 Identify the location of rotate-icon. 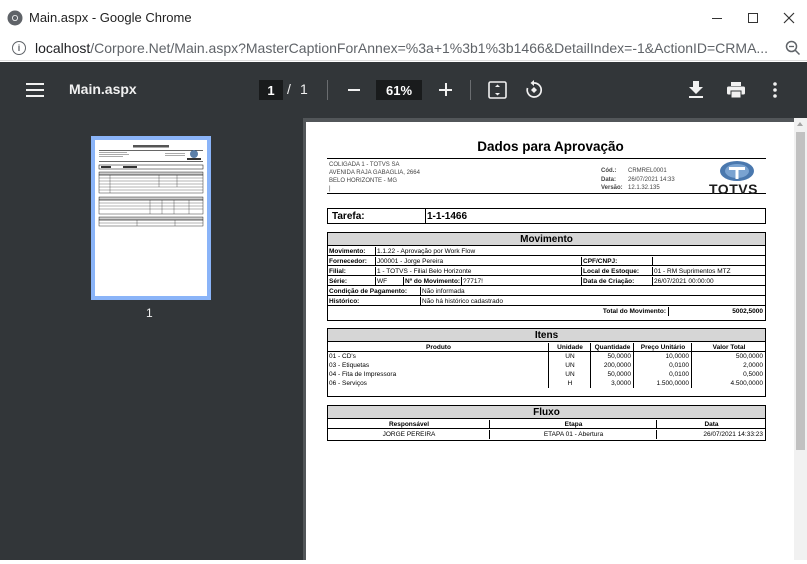
(534, 90).